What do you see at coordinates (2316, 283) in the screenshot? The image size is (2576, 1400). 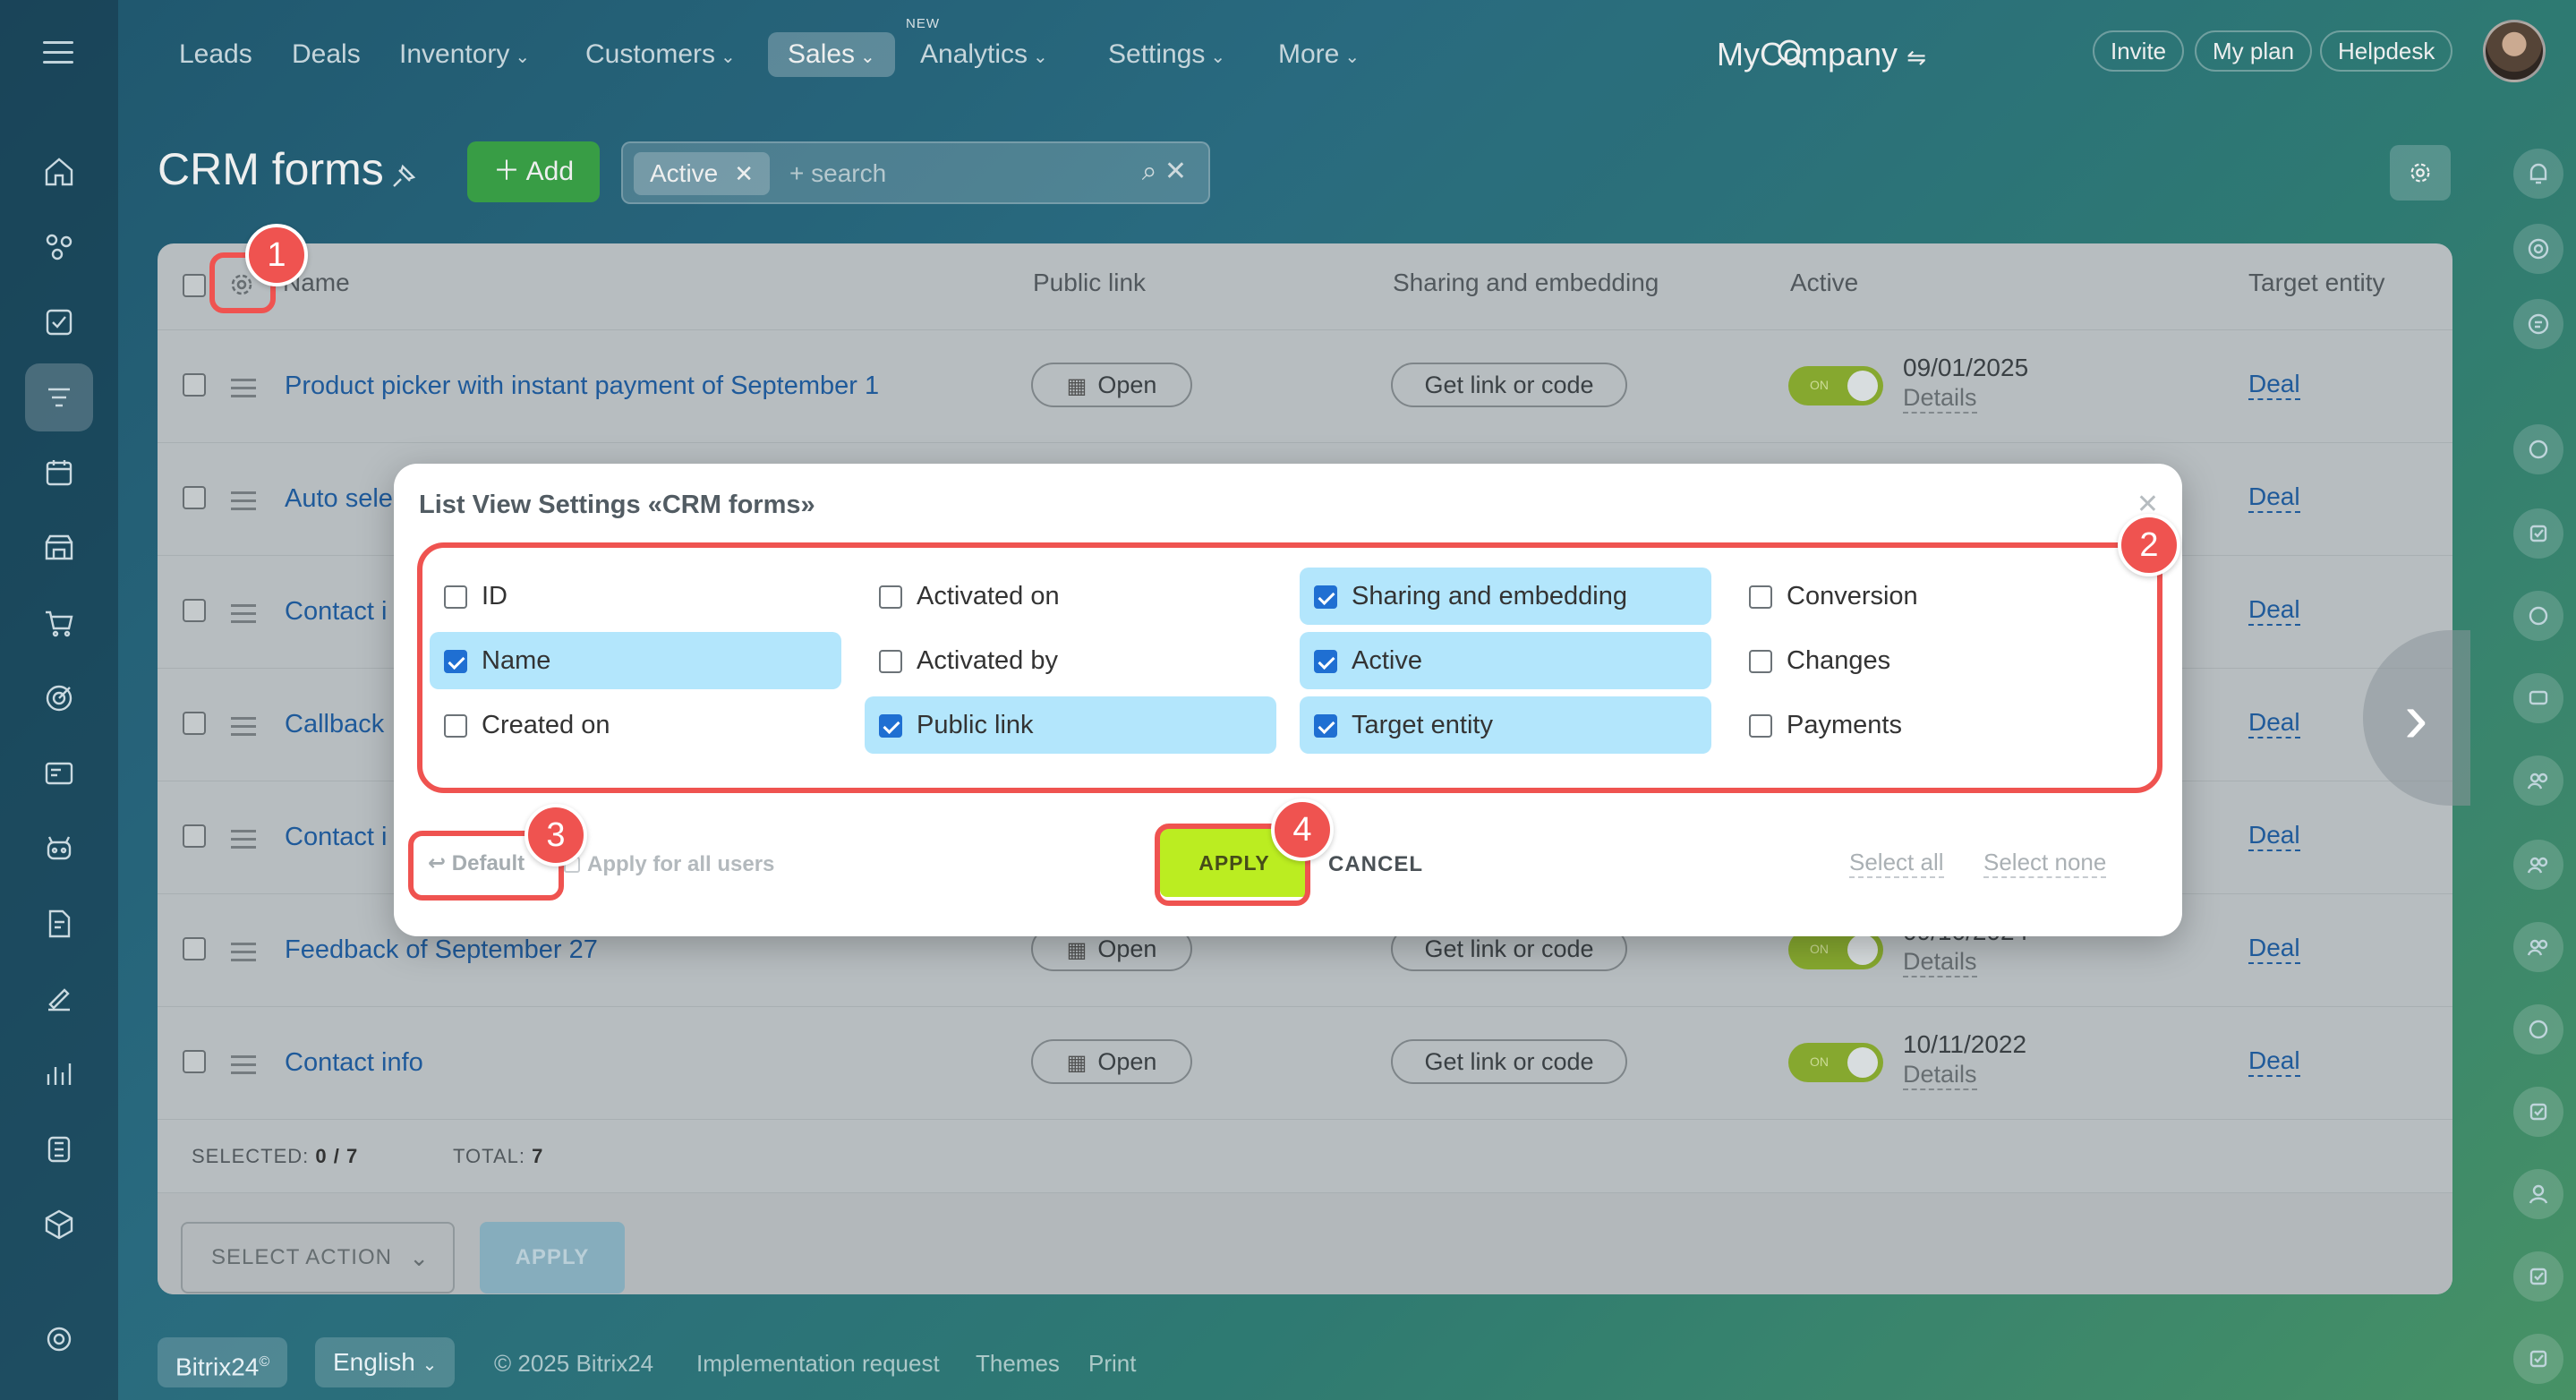 I see `column-header-target-entity: Target entity` at bounding box center [2316, 283].